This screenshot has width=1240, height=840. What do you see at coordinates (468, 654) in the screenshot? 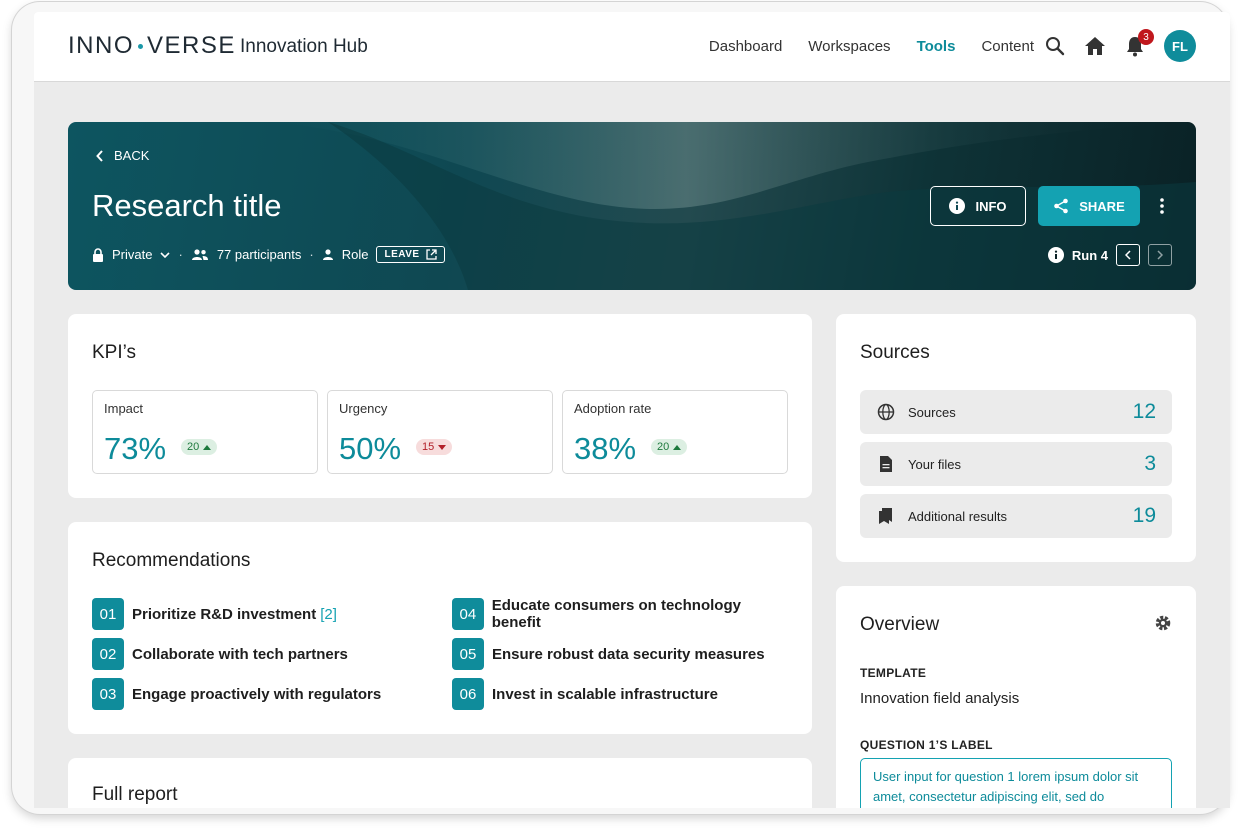
I see `recommendation-number: 05` at bounding box center [468, 654].